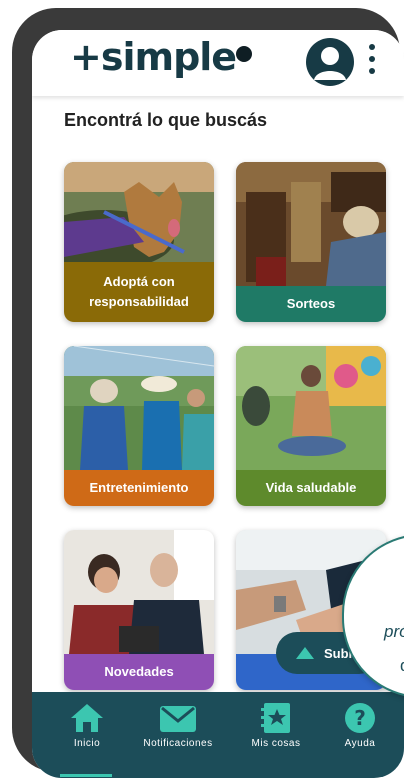 This screenshot has height=778, width=408. What do you see at coordinates (244, 54) in the screenshot?
I see `logo-dot` at bounding box center [244, 54].